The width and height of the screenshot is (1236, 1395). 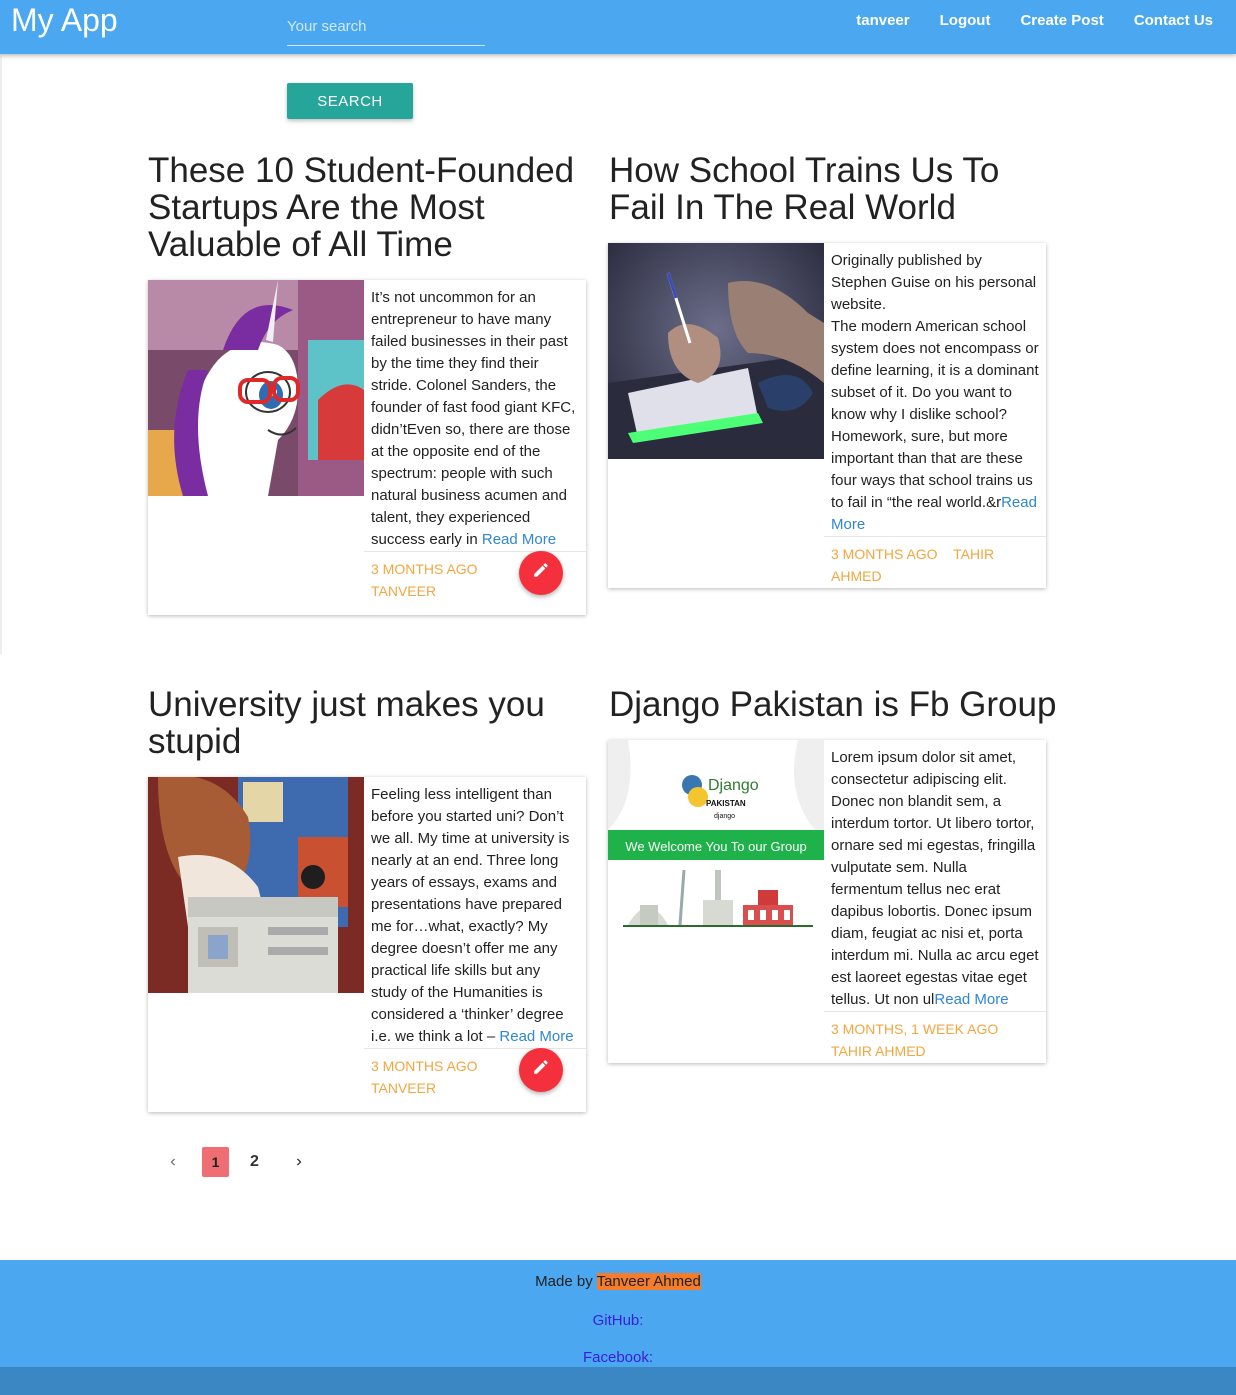 I want to click on post-meta: 3 months, 1 week ago tahir ahmed, so click(x=935, y=1040).